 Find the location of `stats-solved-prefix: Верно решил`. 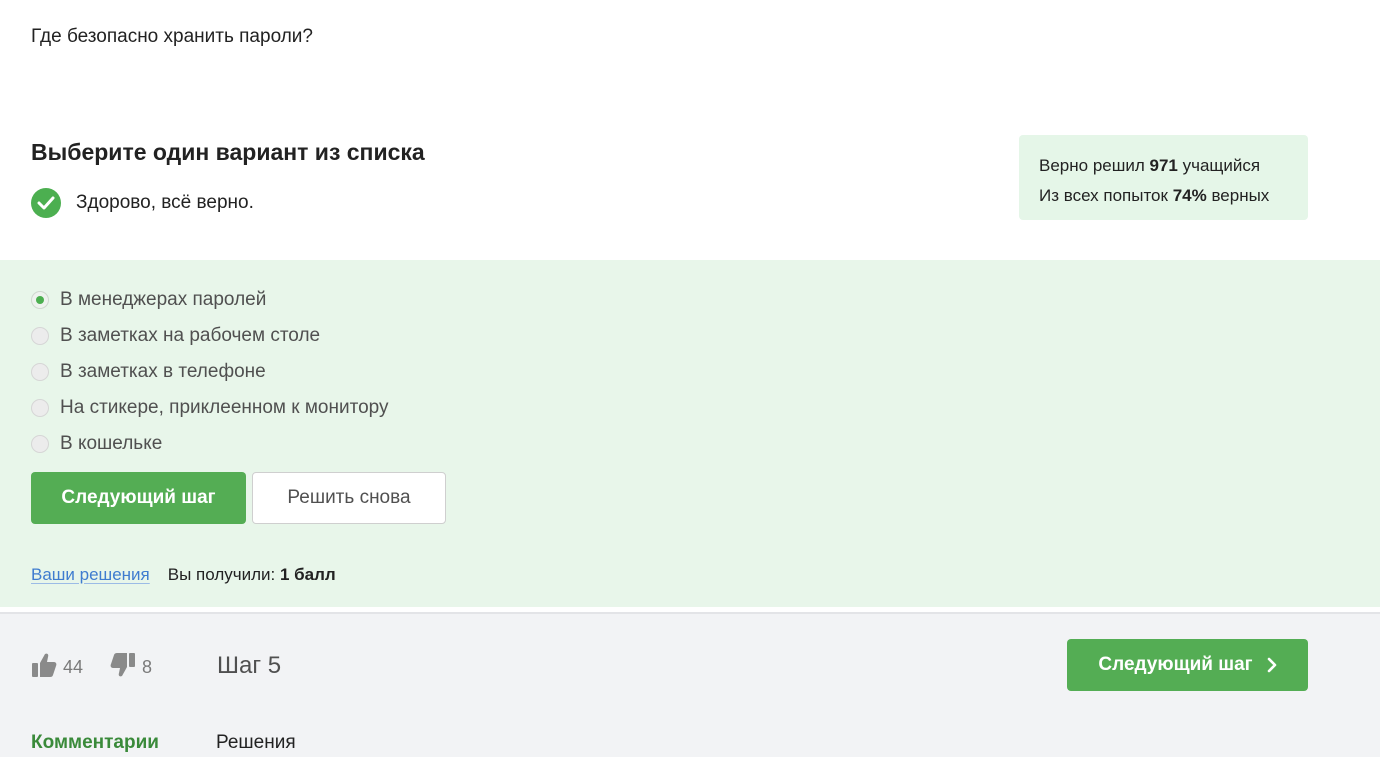

stats-solved-prefix: Верно решил is located at coordinates (1094, 165).